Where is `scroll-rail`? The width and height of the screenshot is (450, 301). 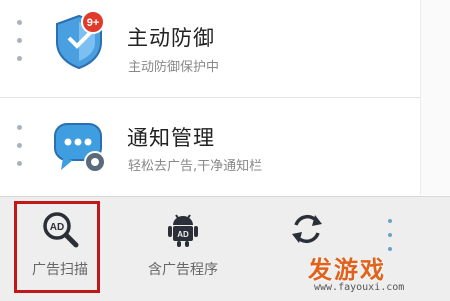 scroll-rail is located at coordinates (435, 97).